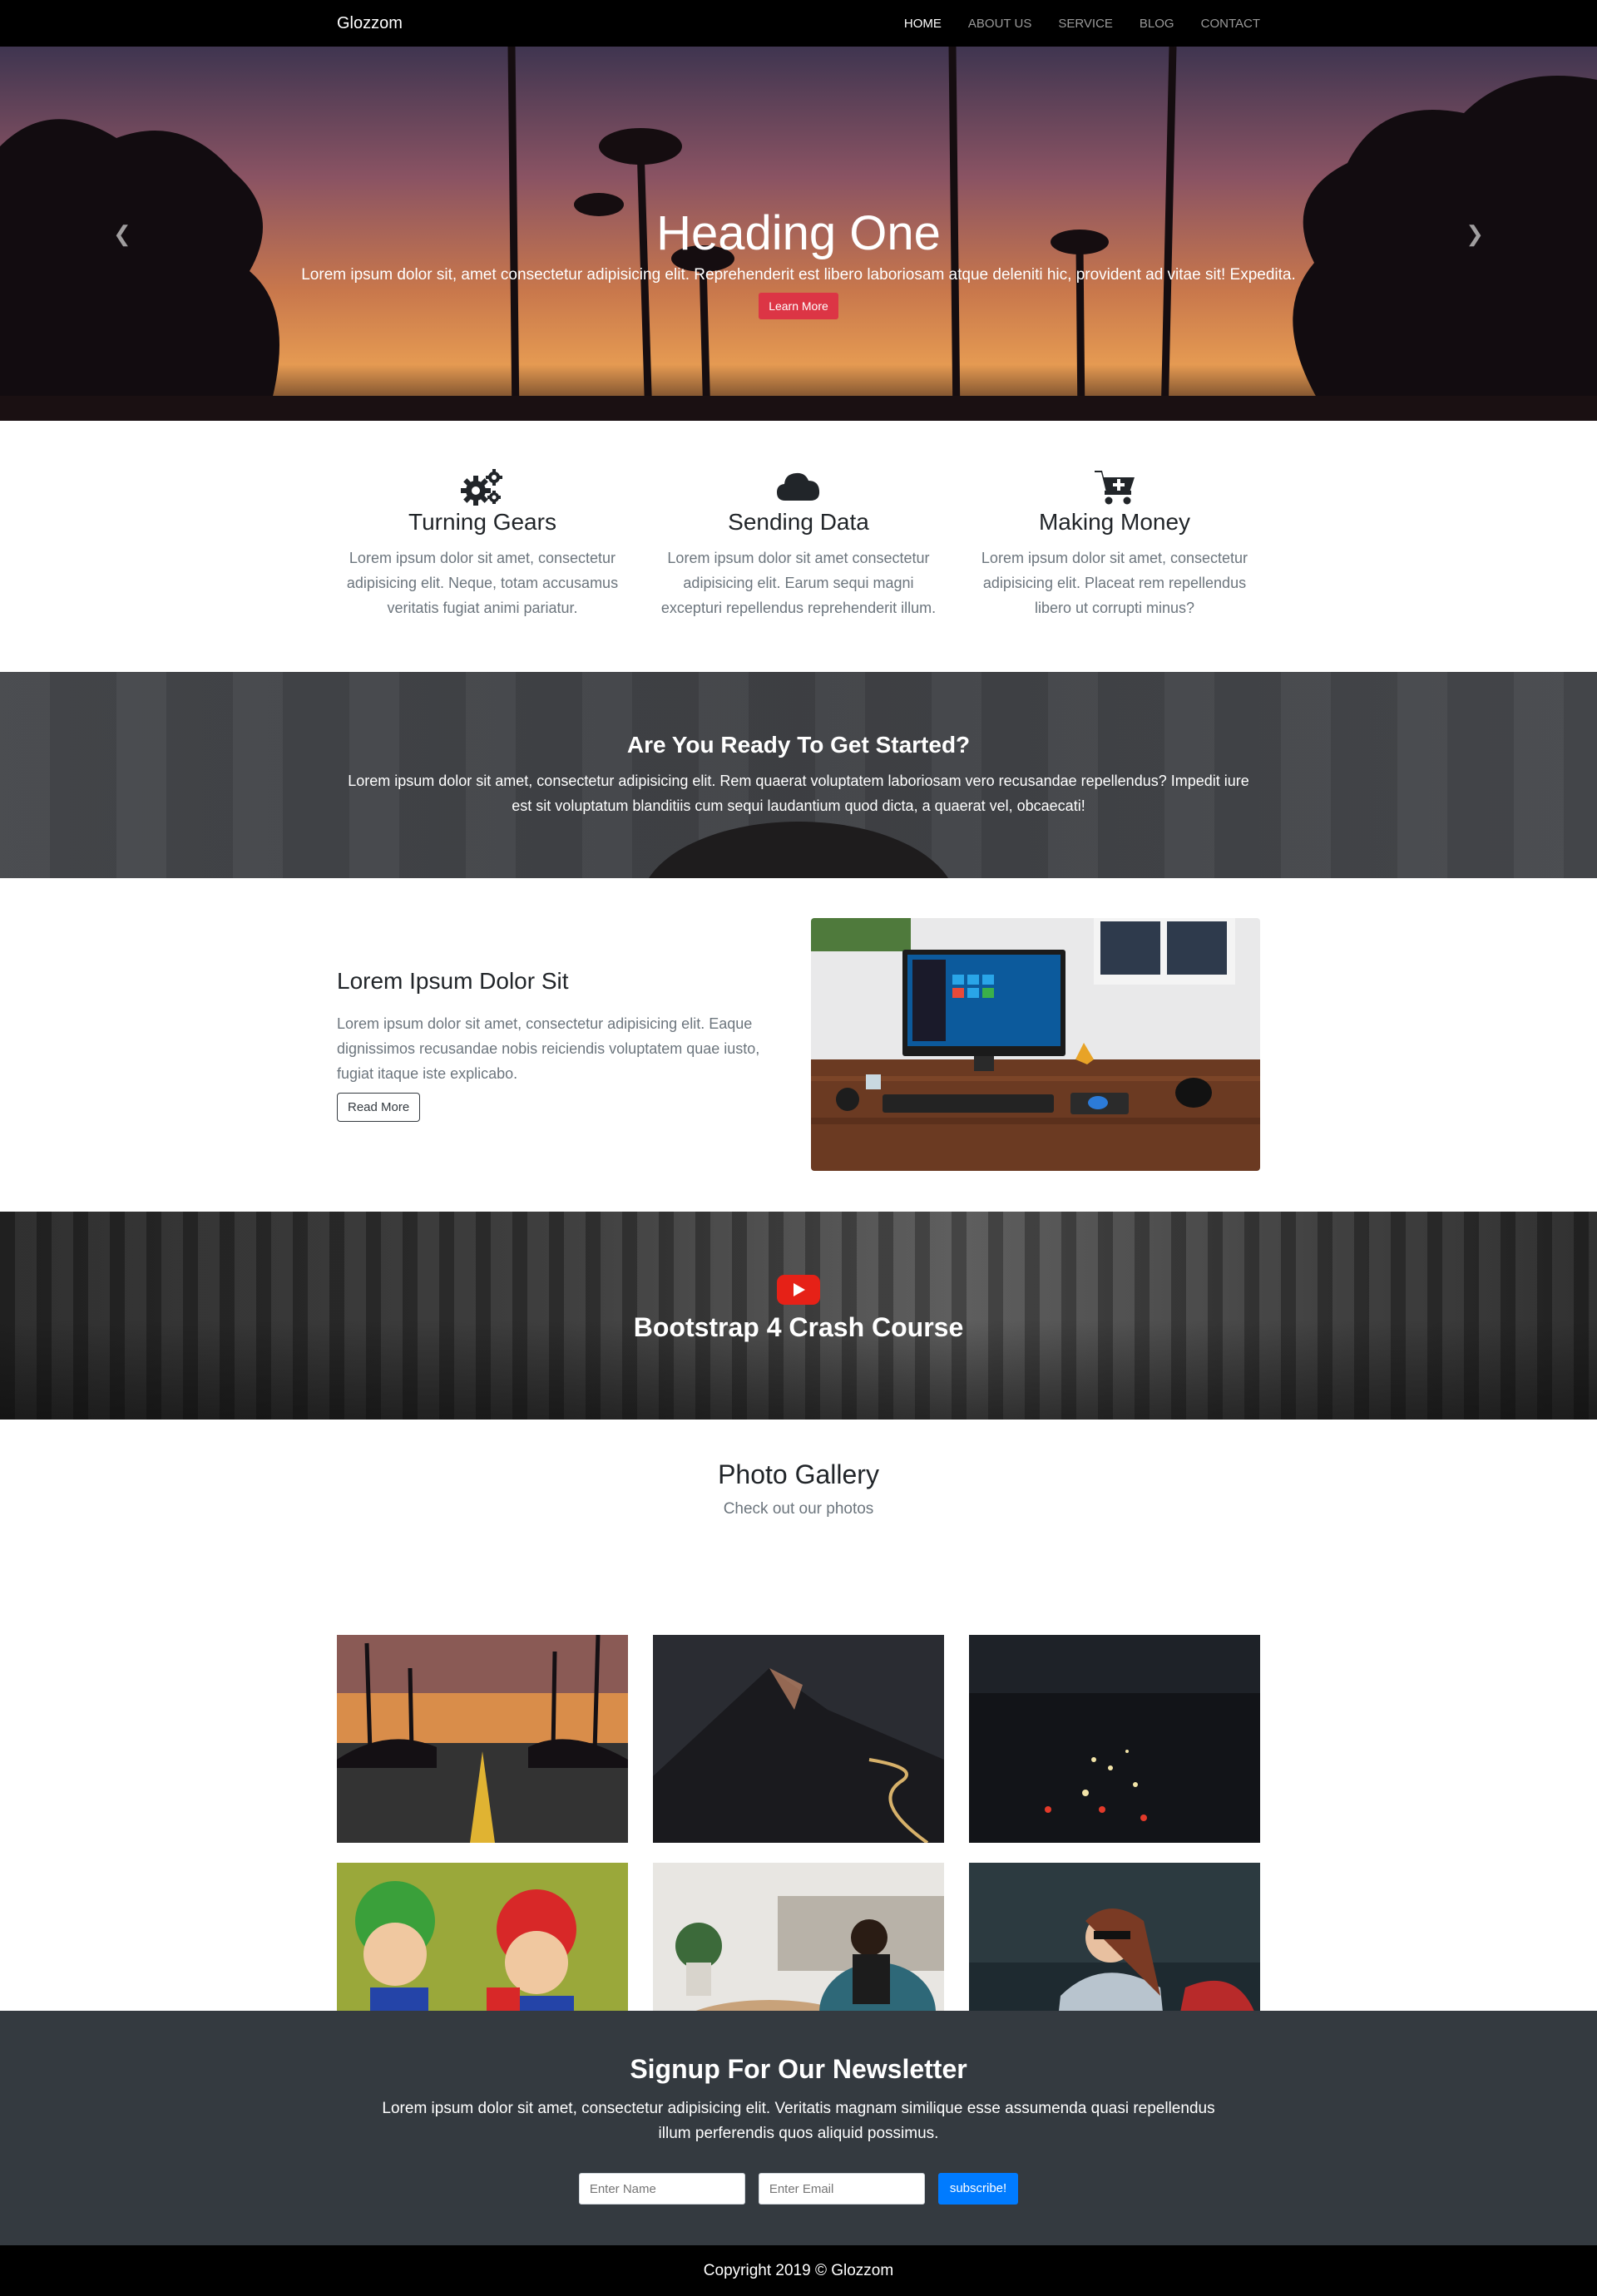 The width and height of the screenshot is (1597, 2296). Describe the element at coordinates (978, 2189) in the screenshot. I see `subscribe-button: subscribe!` at that location.